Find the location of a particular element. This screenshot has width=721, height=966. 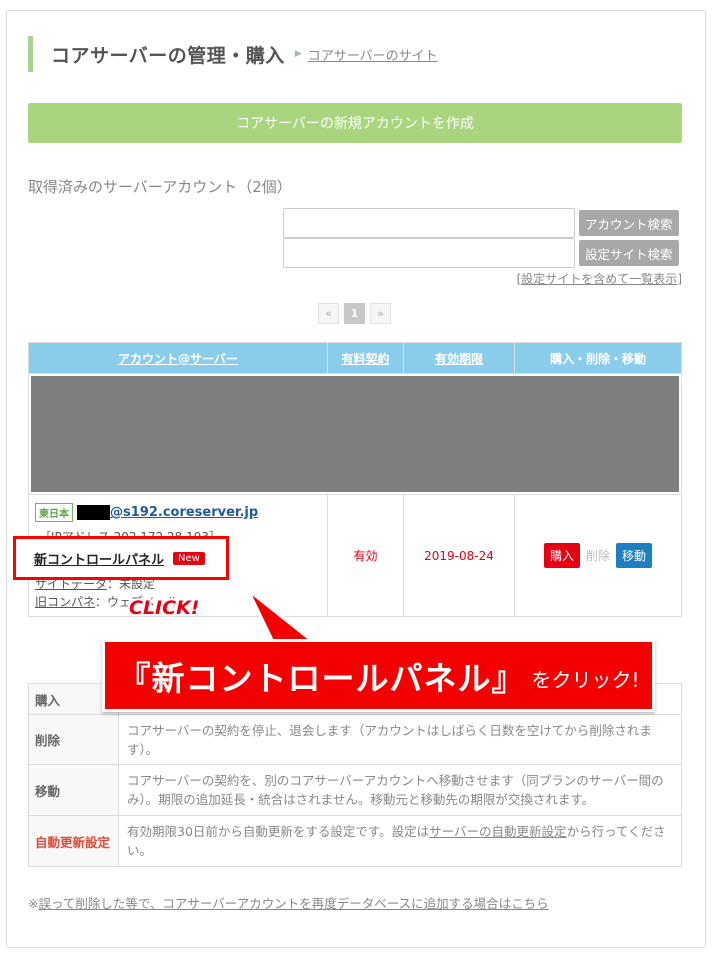

callout-main-text: 『新コントロールパネル』 is located at coordinates (321, 678).